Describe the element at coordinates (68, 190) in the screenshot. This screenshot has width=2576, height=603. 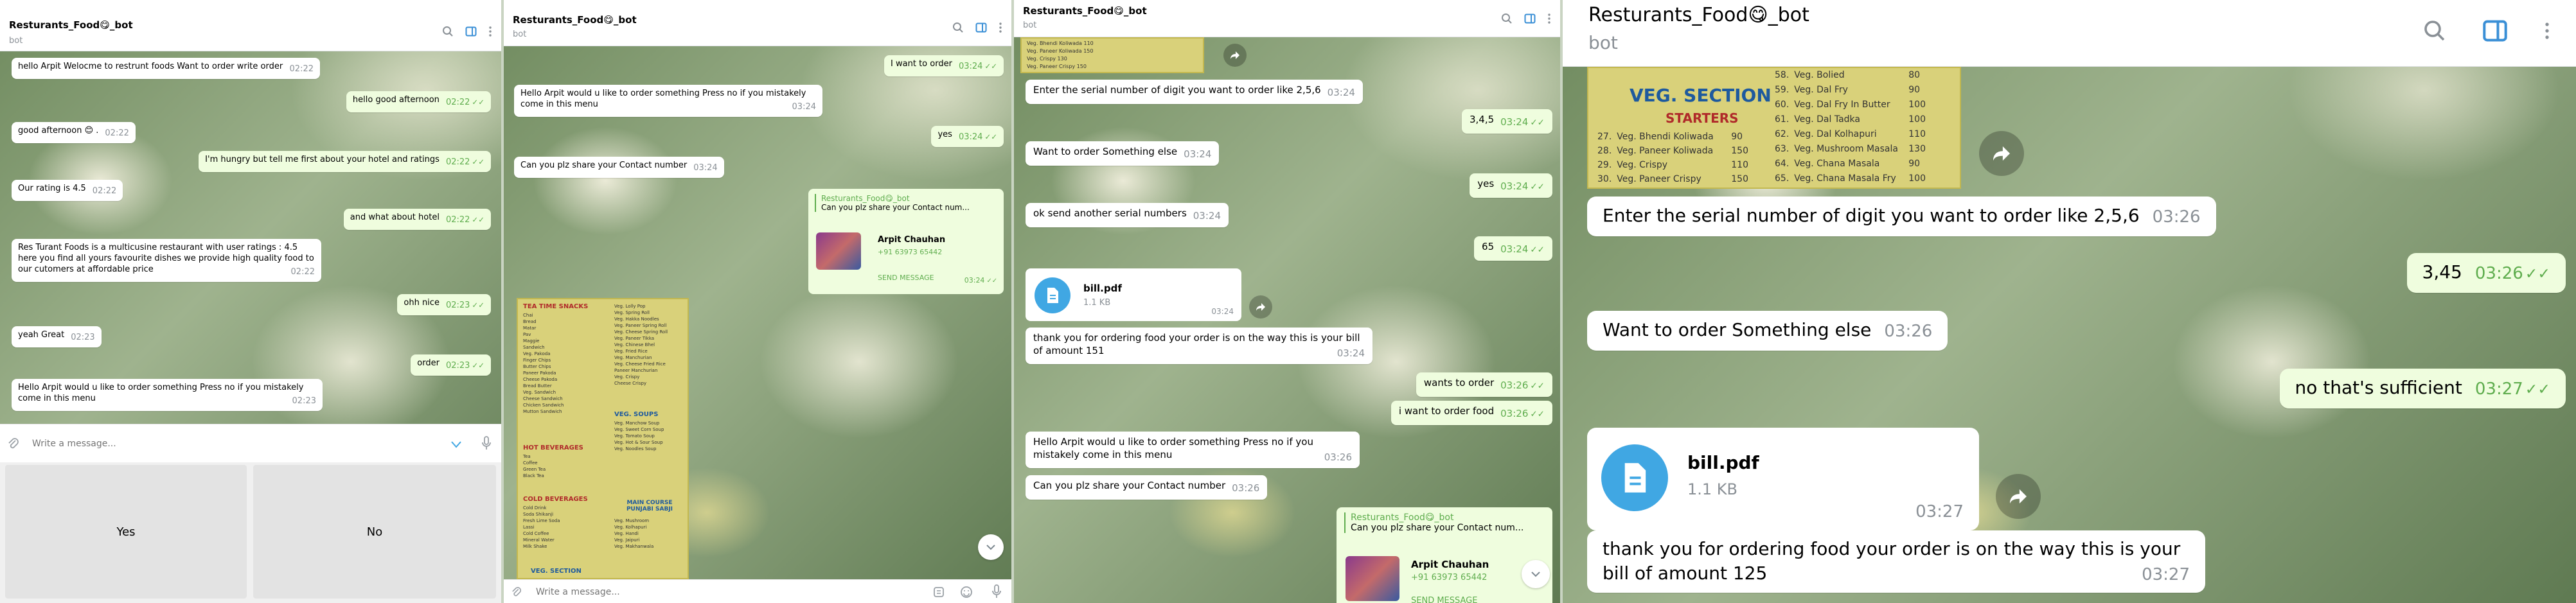
I see `message-incoming: Our rating is 4.5 02:22` at that location.